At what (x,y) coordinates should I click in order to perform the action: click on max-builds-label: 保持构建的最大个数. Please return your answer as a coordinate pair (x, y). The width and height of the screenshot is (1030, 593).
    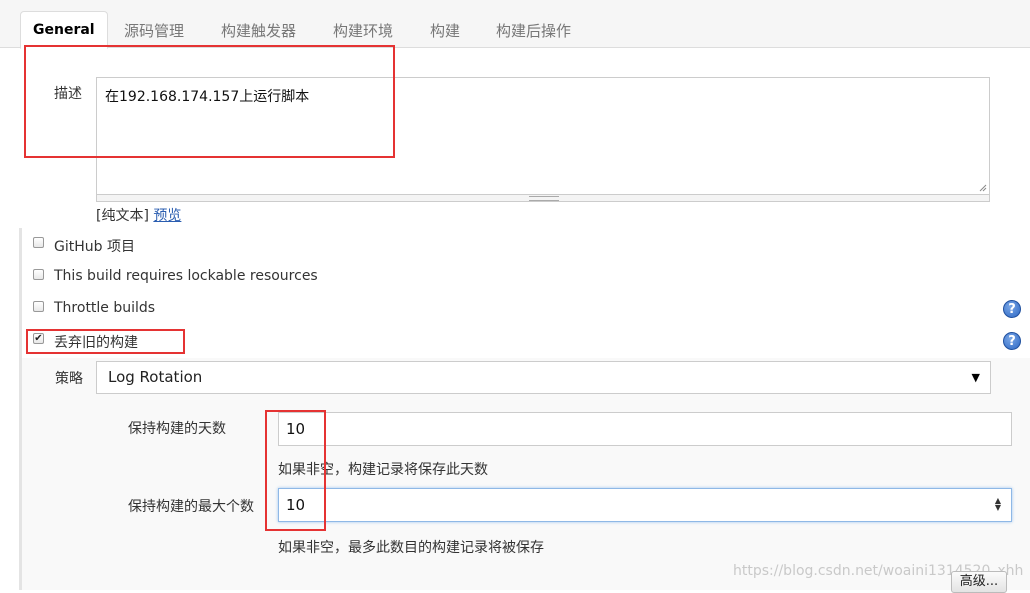
    Looking at the image, I should click on (191, 507).